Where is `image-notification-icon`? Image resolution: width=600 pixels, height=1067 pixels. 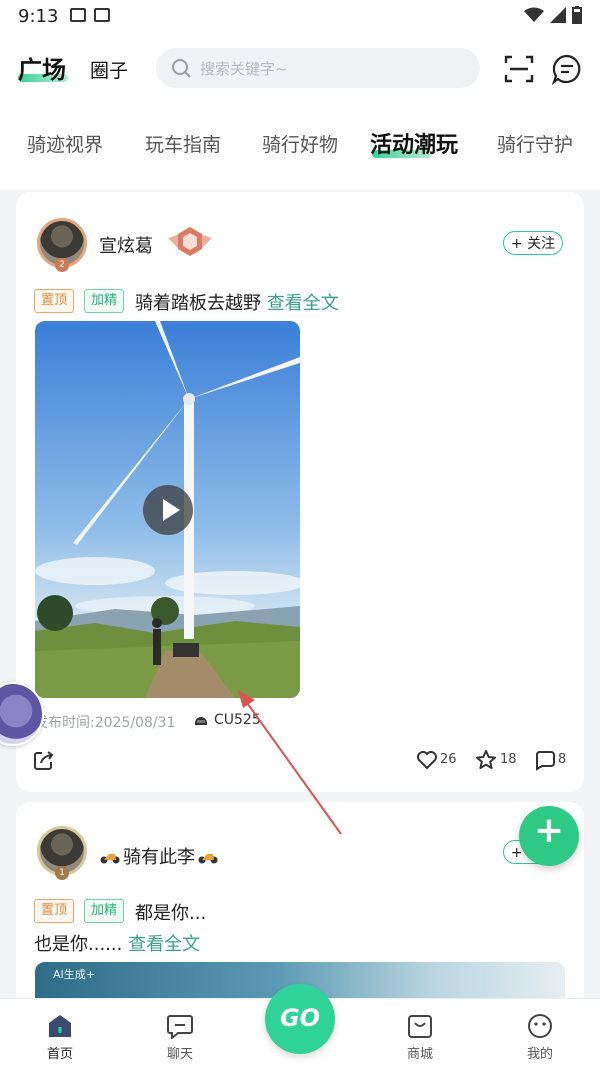 image-notification-icon is located at coordinates (78, 15).